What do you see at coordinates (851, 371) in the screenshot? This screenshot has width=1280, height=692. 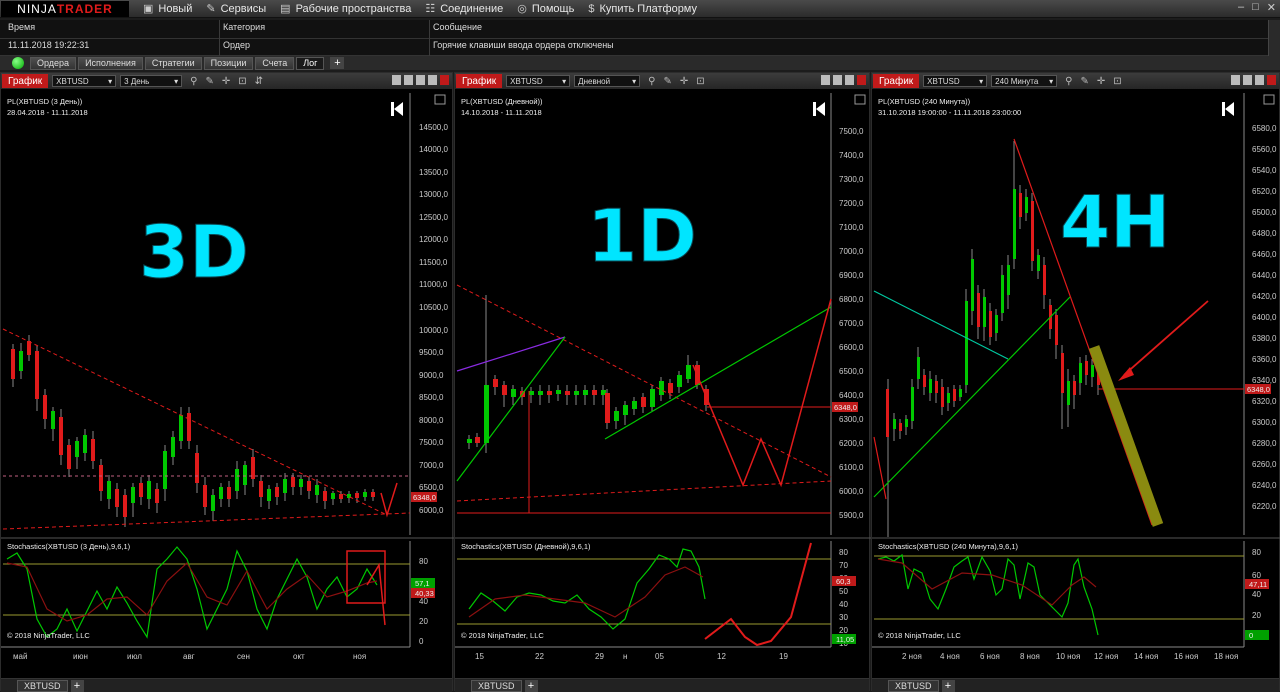 I see `price-tick: 6500,0` at bounding box center [851, 371].